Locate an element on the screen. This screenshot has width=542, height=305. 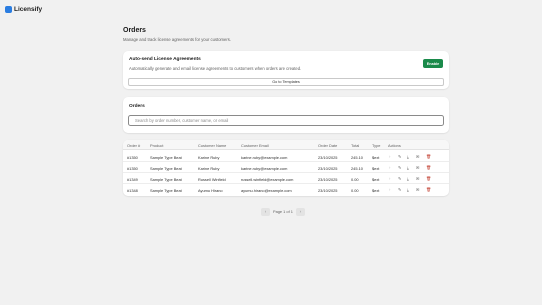
page-indicator: Page 1 of 1 is located at coordinates (283, 211).